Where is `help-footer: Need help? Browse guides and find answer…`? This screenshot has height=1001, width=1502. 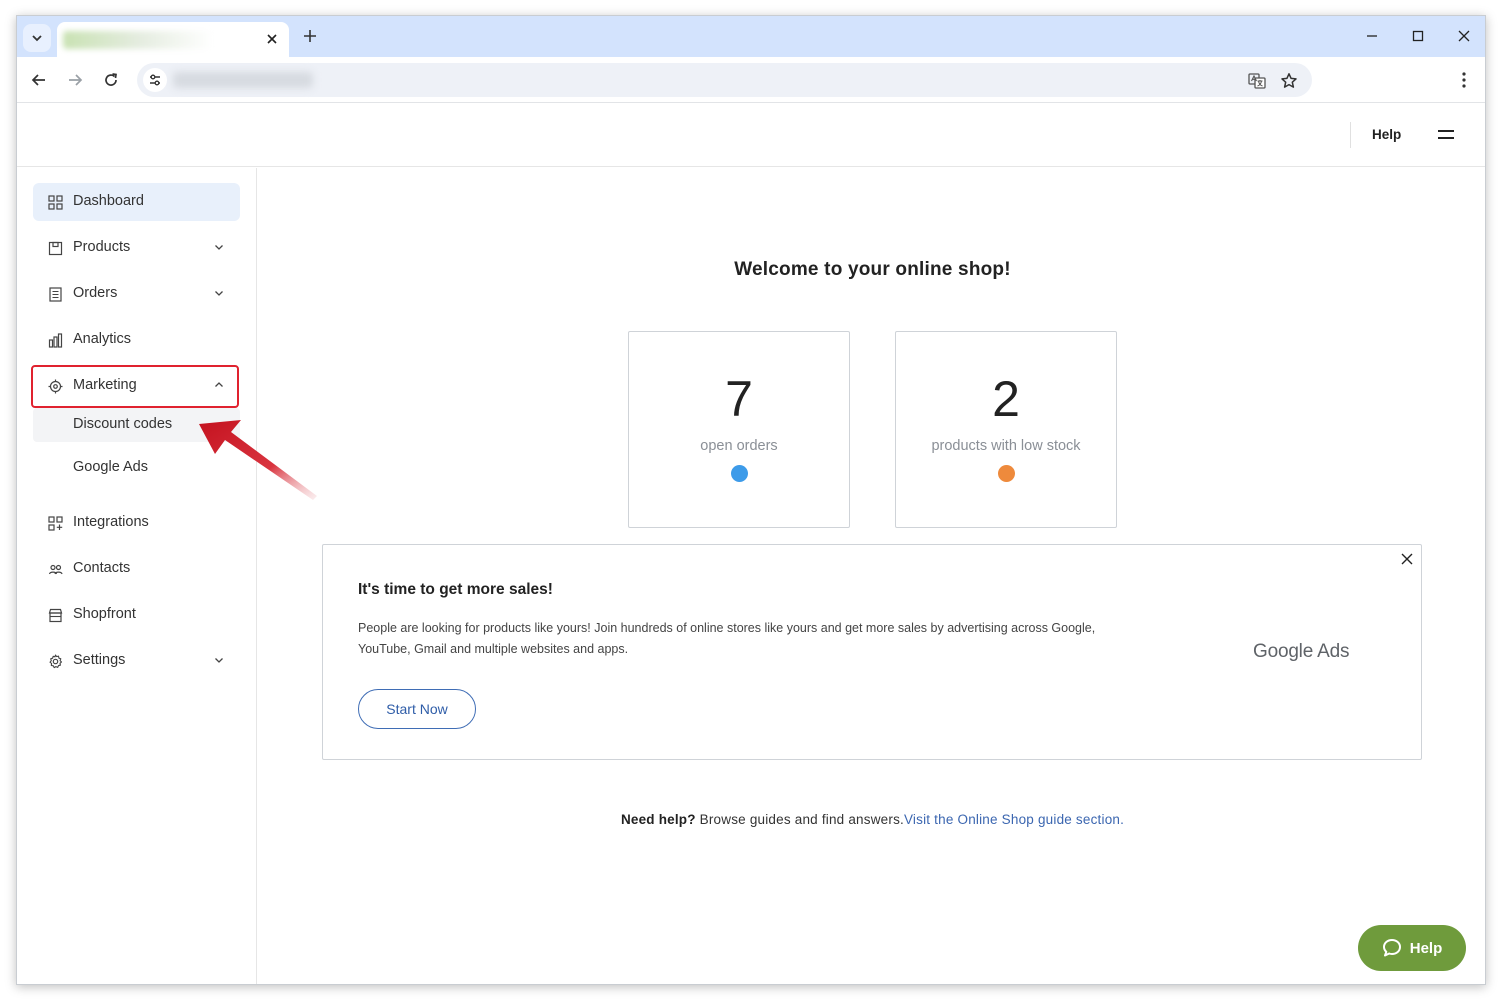
help-footer: Need help? Browse guides and find answer… is located at coordinates (871, 819).